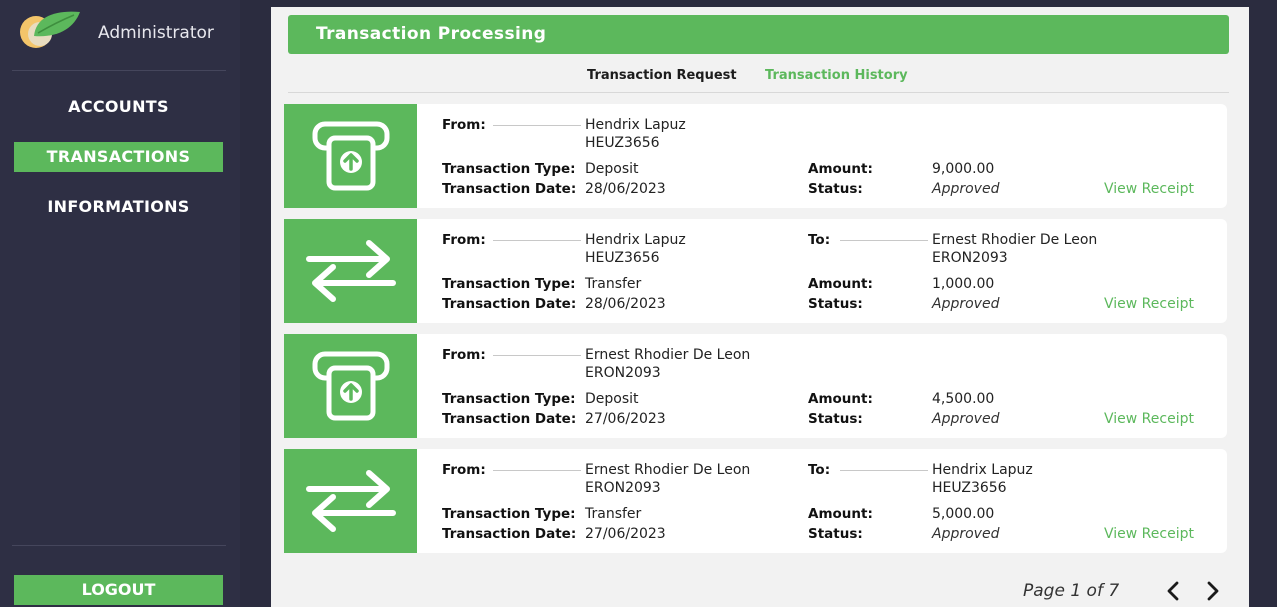 Image resolution: width=1277 pixels, height=607 pixels. I want to click on logo-icon, so click(50, 29).